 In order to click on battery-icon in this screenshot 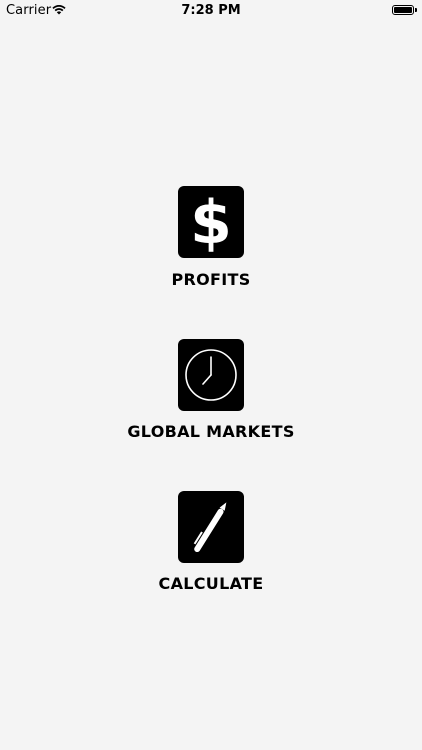, I will do `click(403, 10)`.